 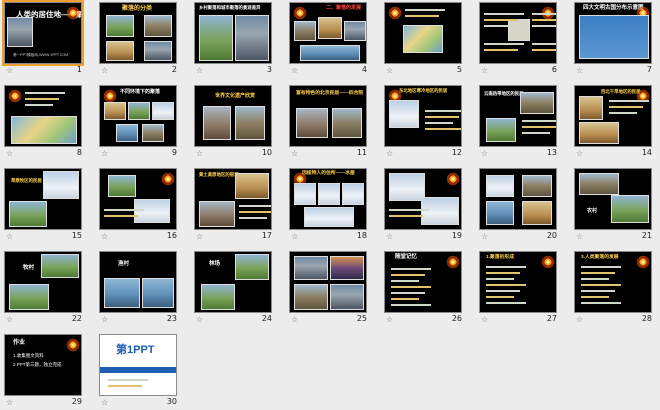 What do you see at coordinates (423, 116) in the screenshot?
I see `slide-preview: 东北地区寒冷地区的民居` at bounding box center [423, 116].